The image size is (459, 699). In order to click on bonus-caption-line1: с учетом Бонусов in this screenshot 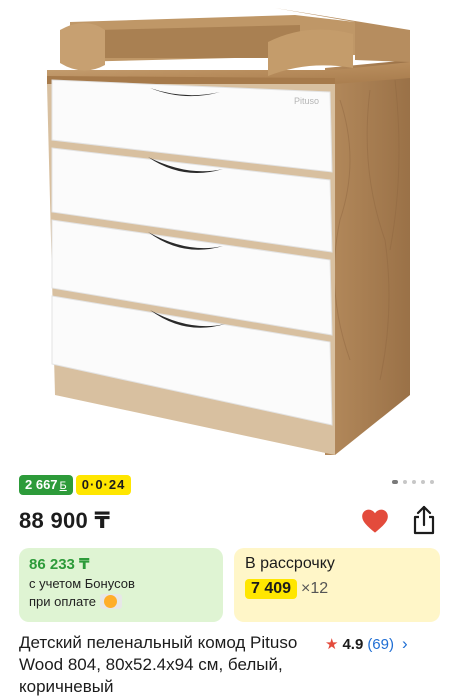, I will do `click(82, 583)`.